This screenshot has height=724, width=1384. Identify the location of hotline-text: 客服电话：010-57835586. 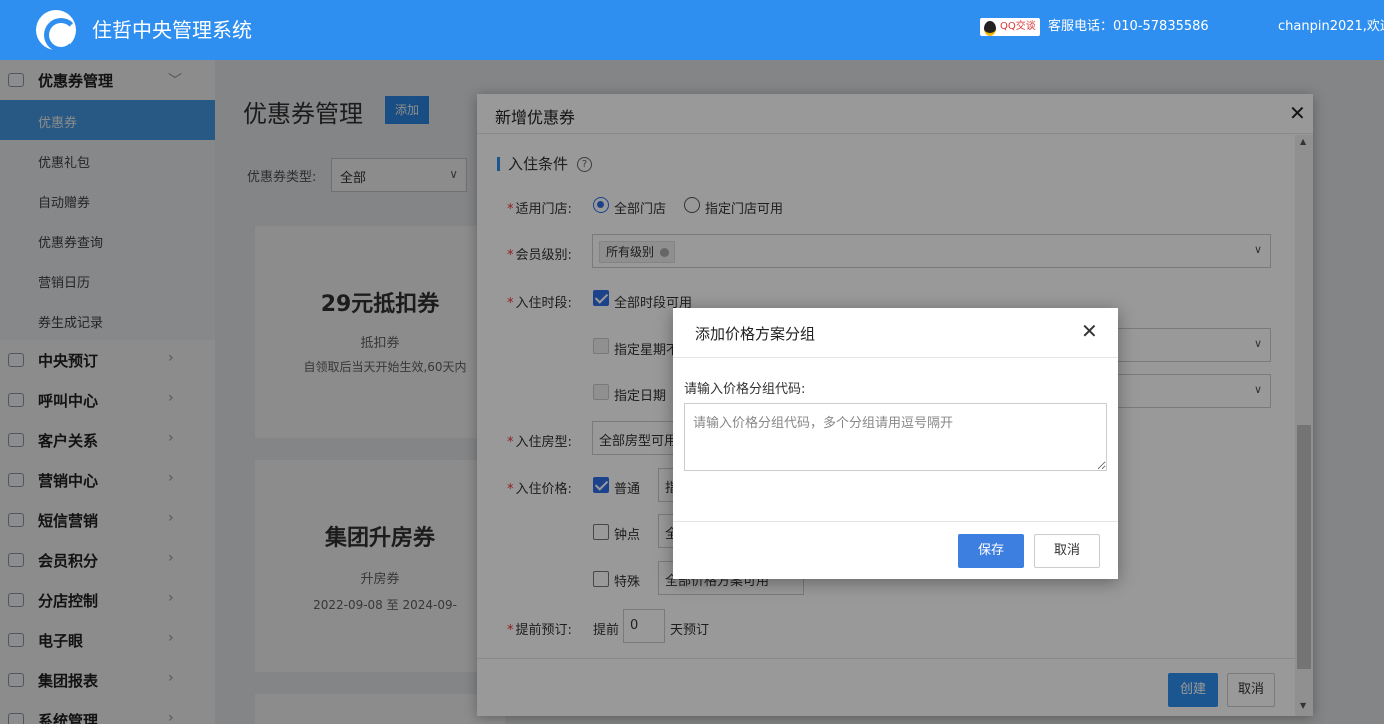
(1128, 26).